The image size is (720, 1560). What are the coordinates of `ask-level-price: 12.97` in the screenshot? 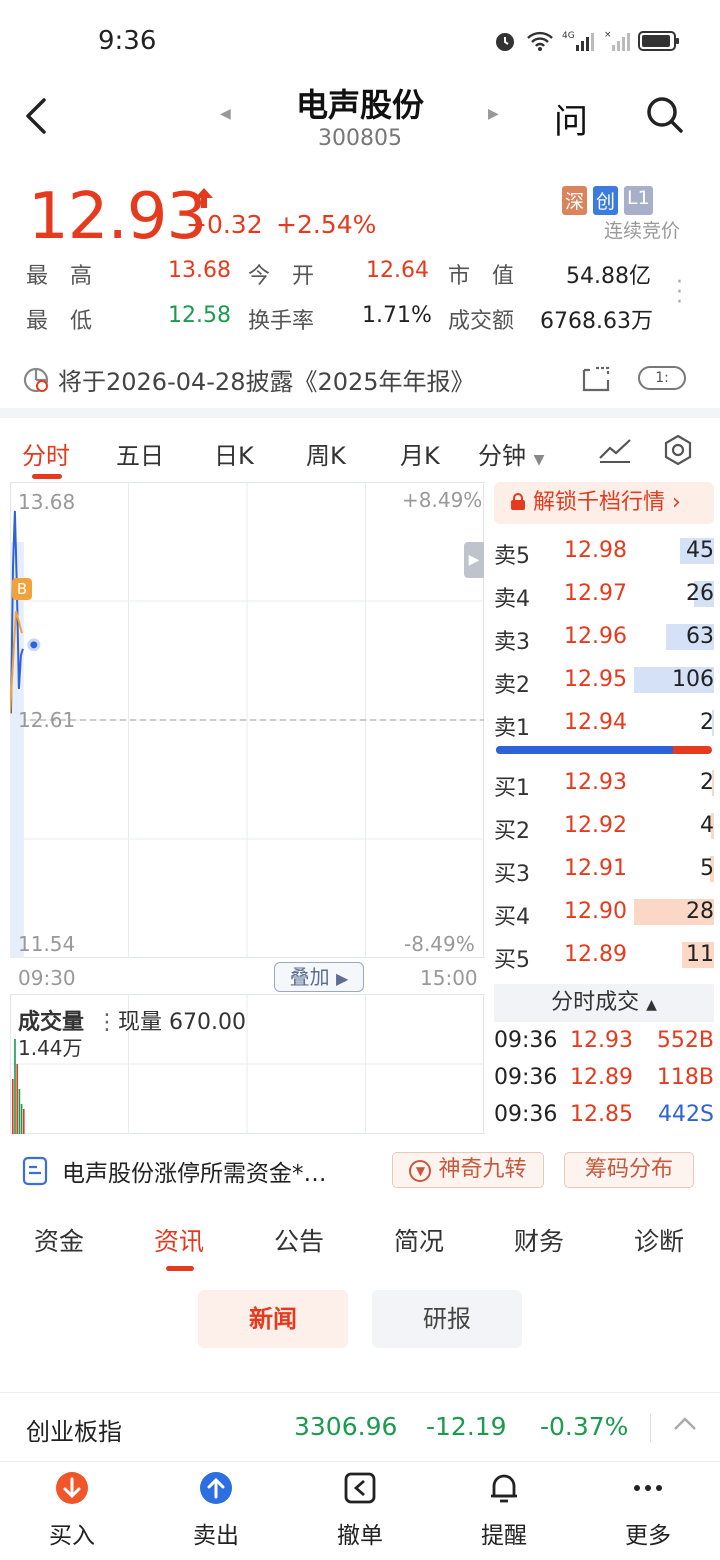 It's located at (595, 593).